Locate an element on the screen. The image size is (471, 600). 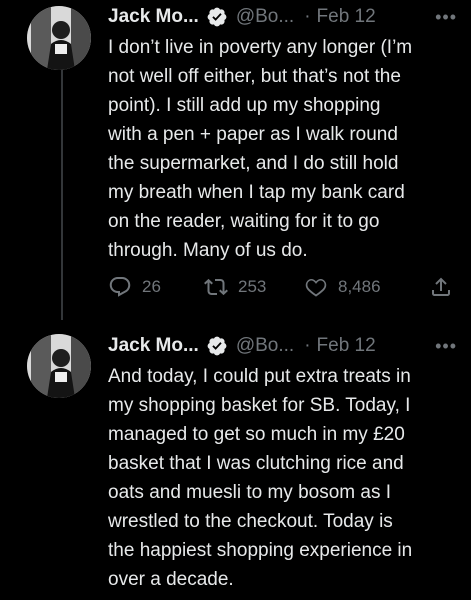
tweet-text-line: with a pen + paper as I walk round is located at coordinates (253, 134).